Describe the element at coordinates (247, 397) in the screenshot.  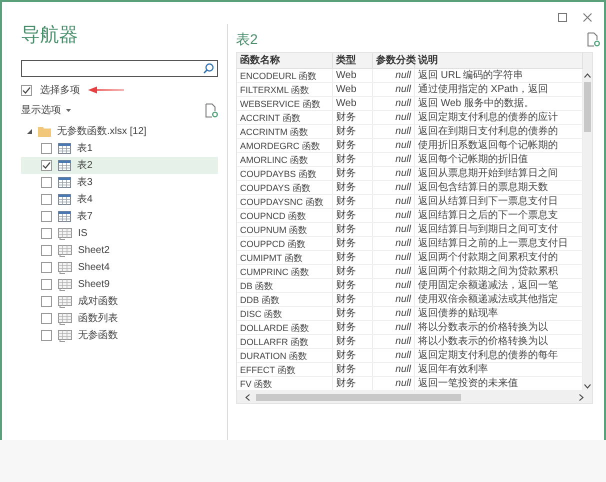
I see `scroll-left-icon` at that location.